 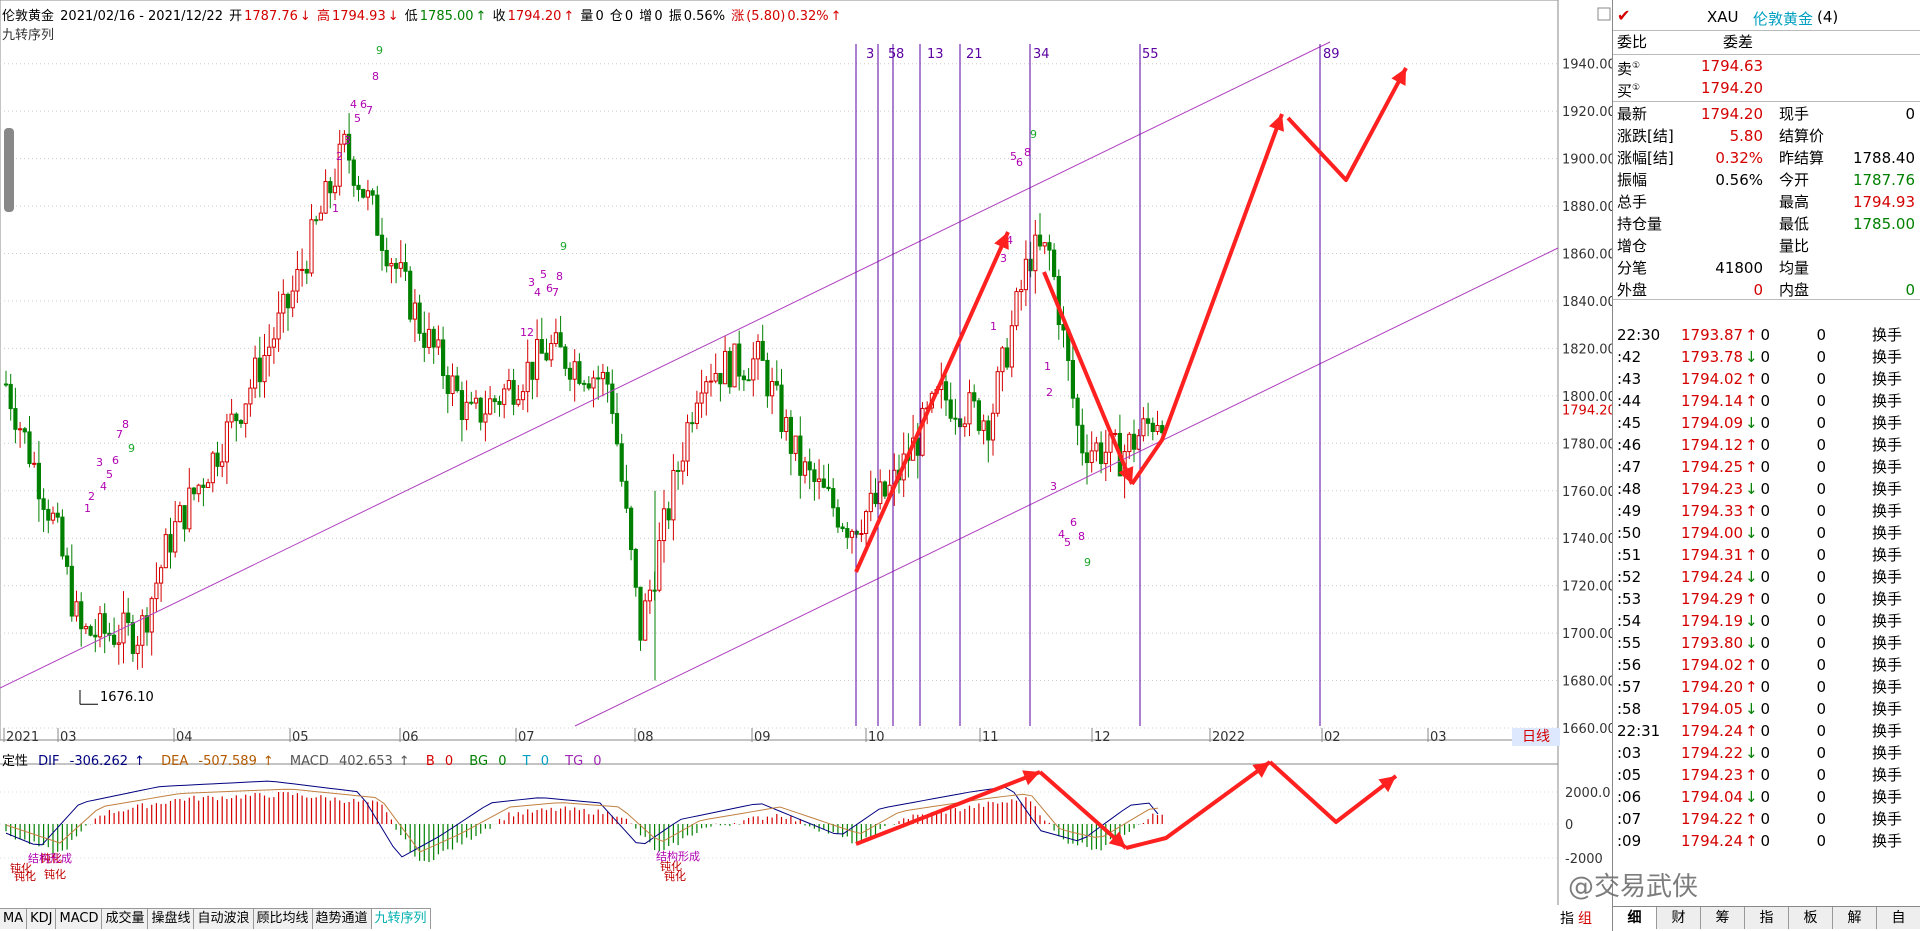 I want to click on indicator-tab-4: 操盘线, so click(x=171, y=919).